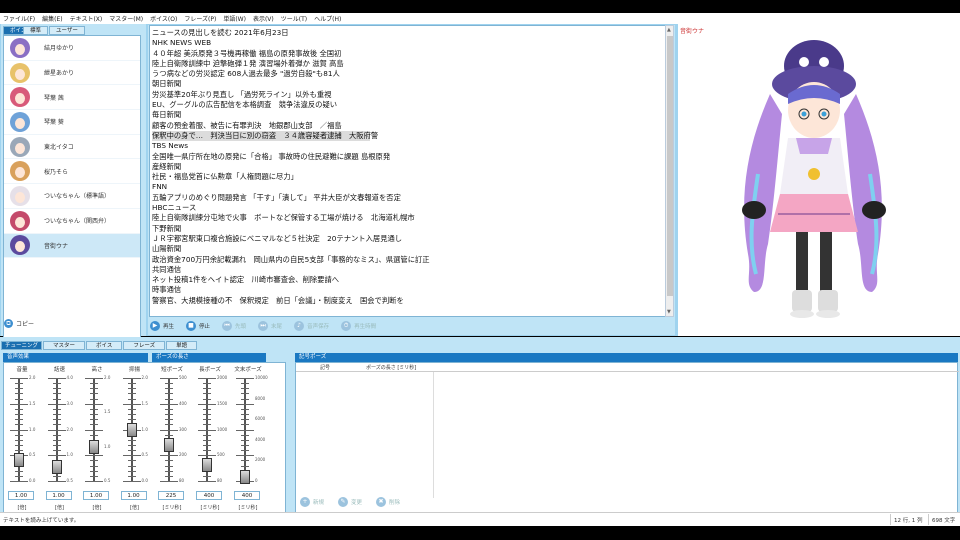  Describe the element at coordinates (234, 326) in the screenshot. I see `first-button: ⏮ 先頭` at that location.